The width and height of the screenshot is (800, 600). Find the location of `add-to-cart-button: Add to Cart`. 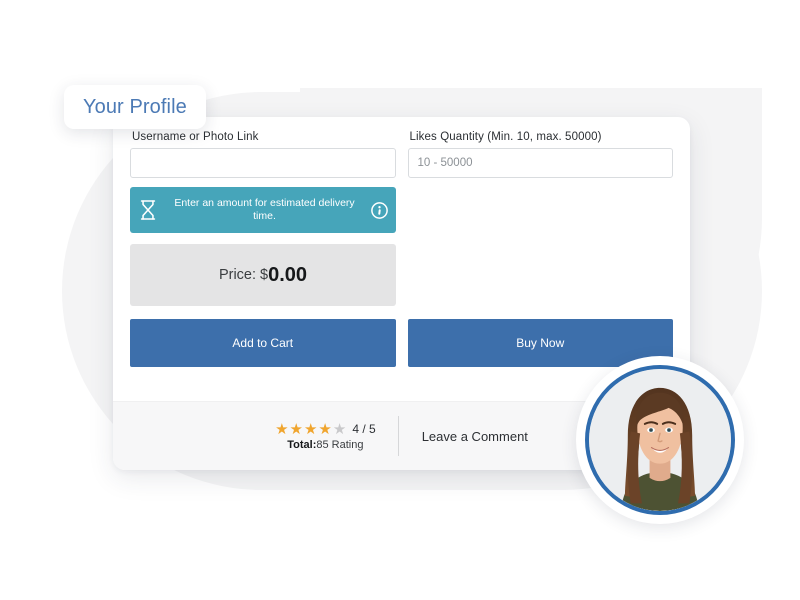

add-to-cart-button: Add to Cart is located at coordinates (263, 343).